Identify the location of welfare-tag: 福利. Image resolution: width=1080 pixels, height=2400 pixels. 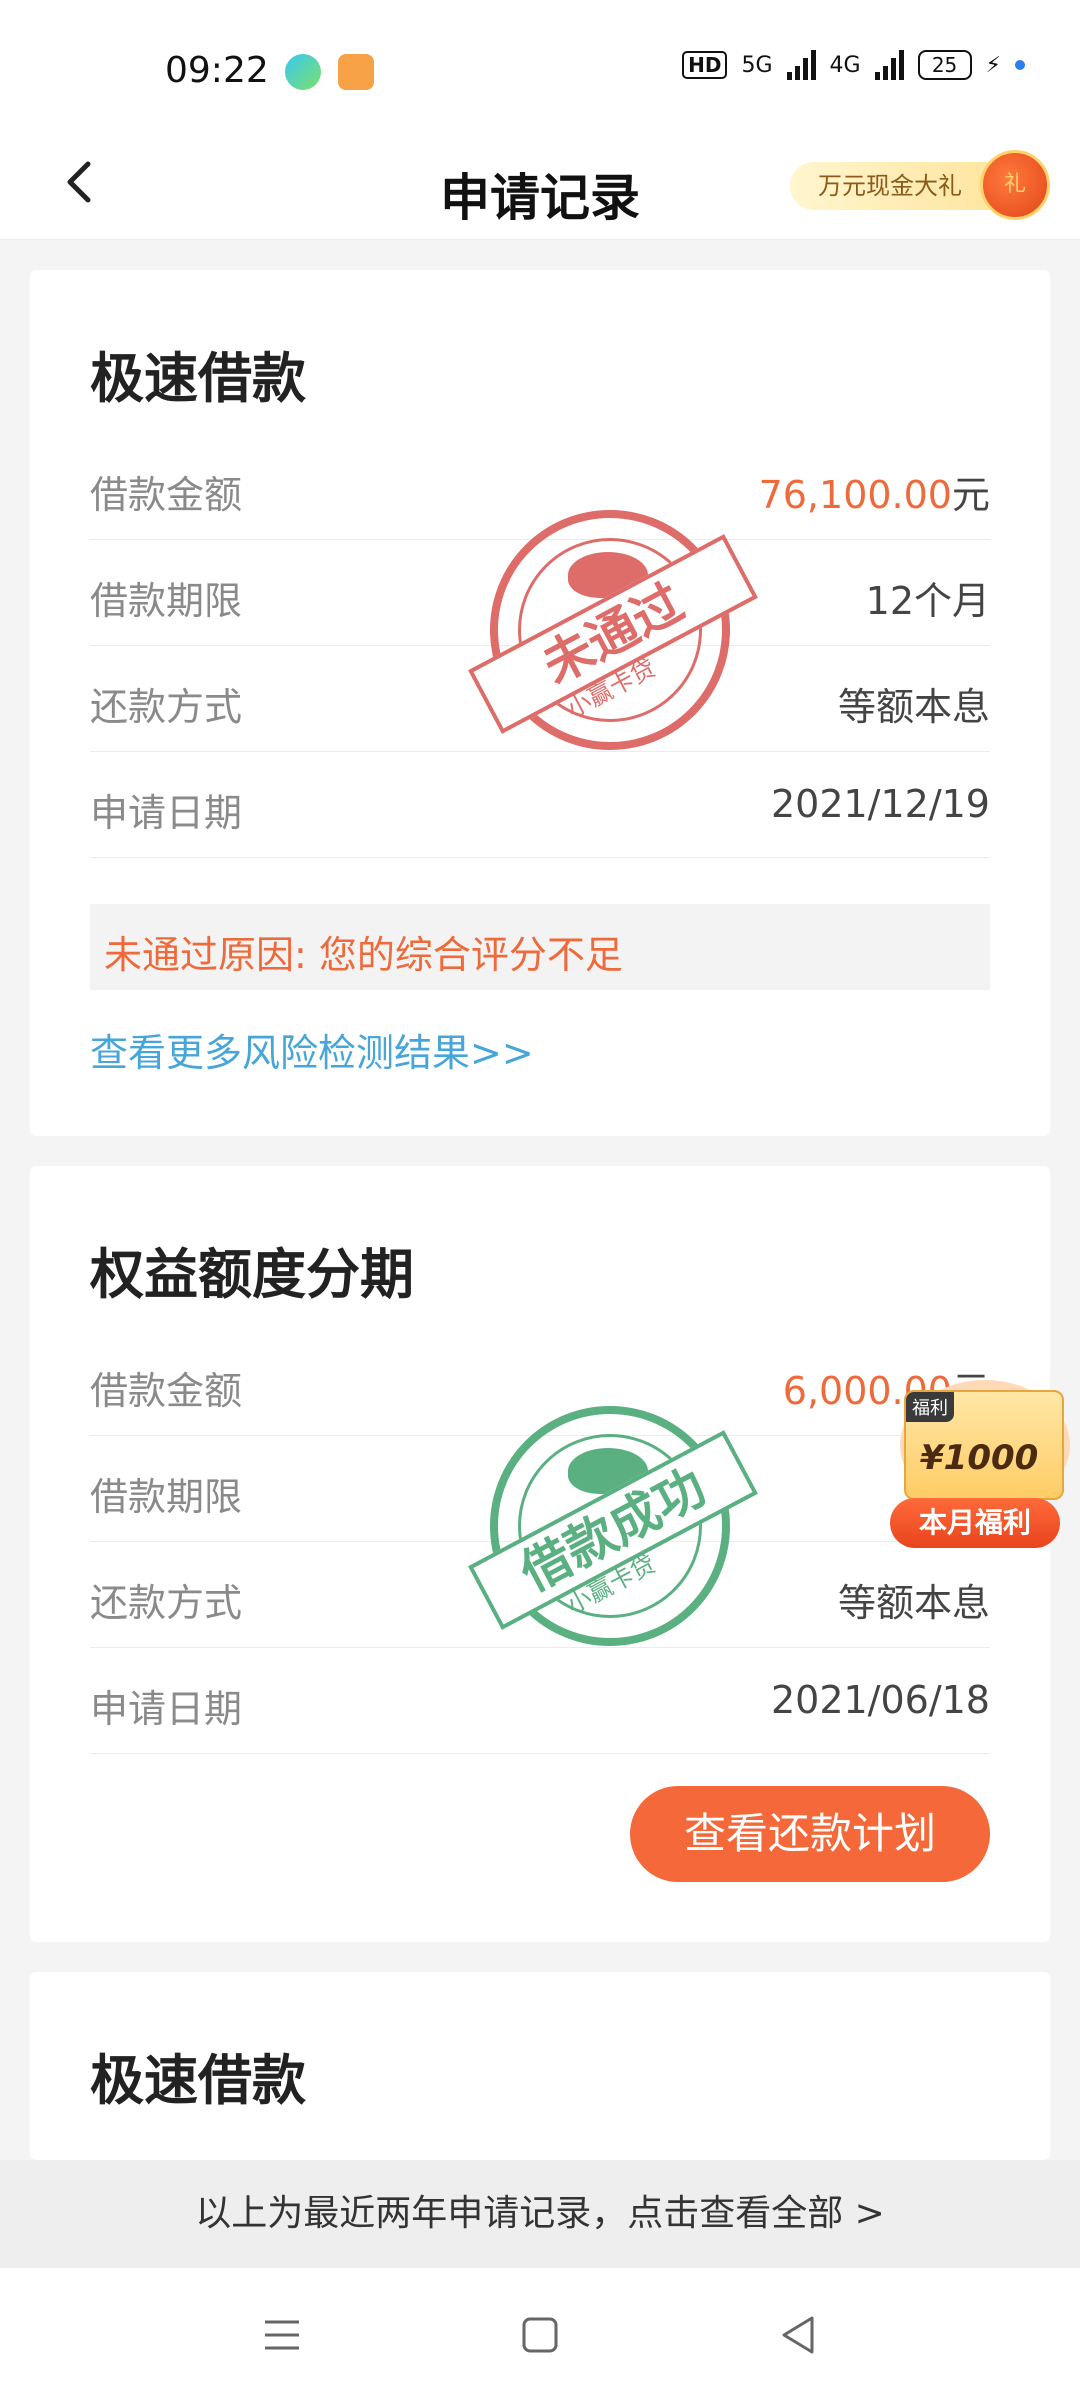
(930, 1407).